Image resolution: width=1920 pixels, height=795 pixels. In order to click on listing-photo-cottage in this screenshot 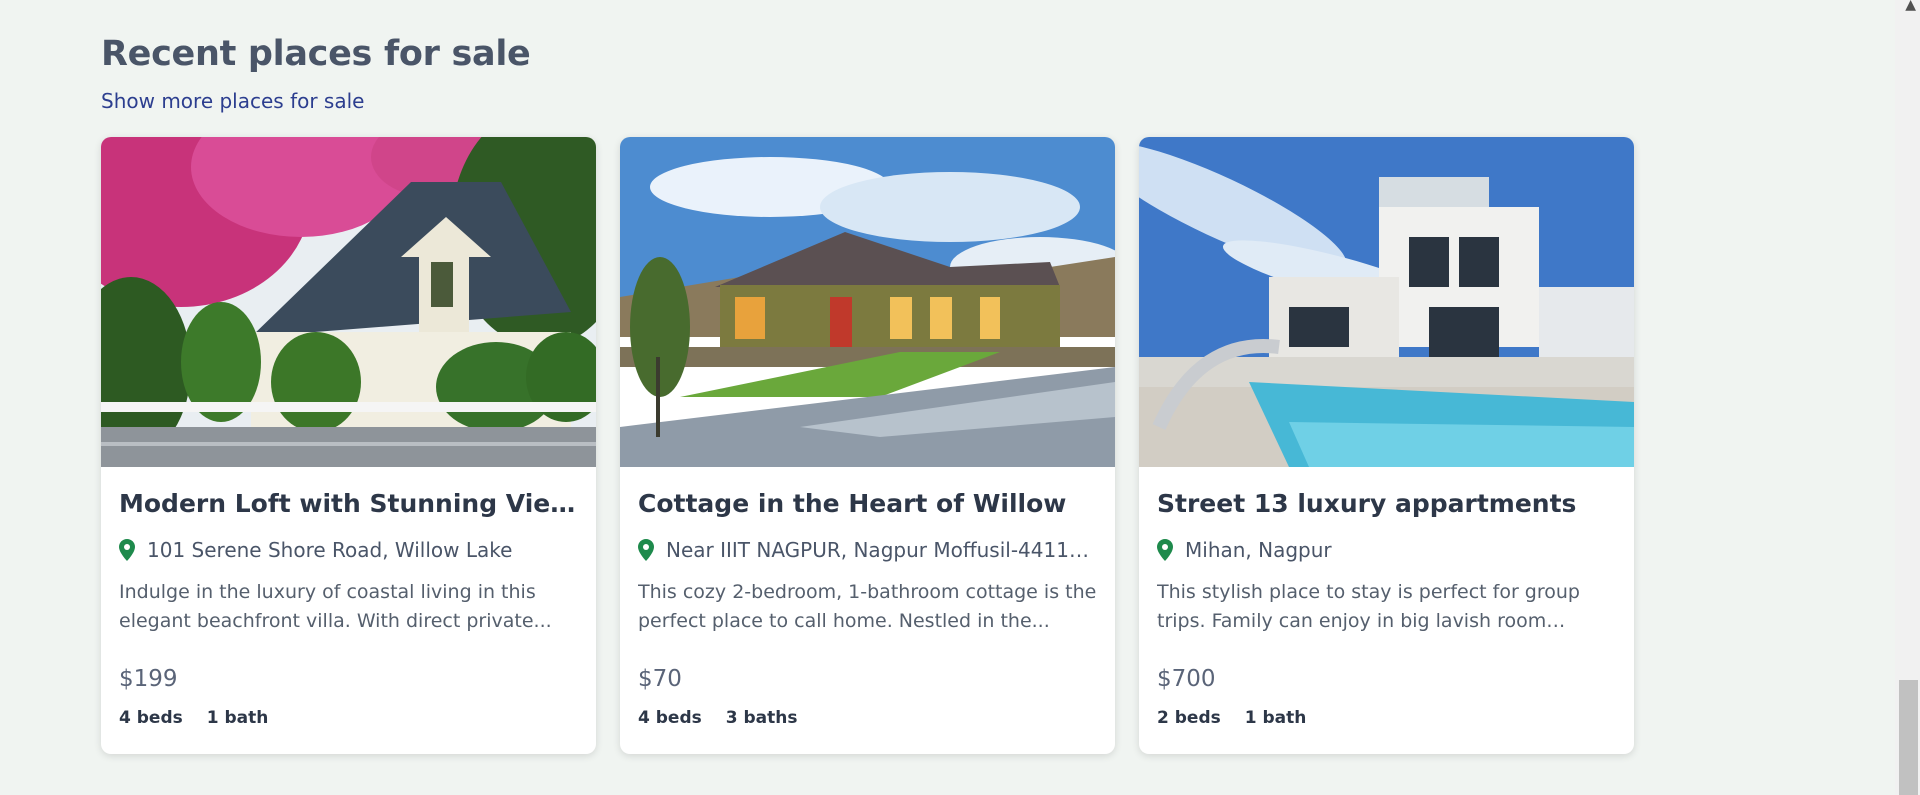, I will do `click(867, 302)`.